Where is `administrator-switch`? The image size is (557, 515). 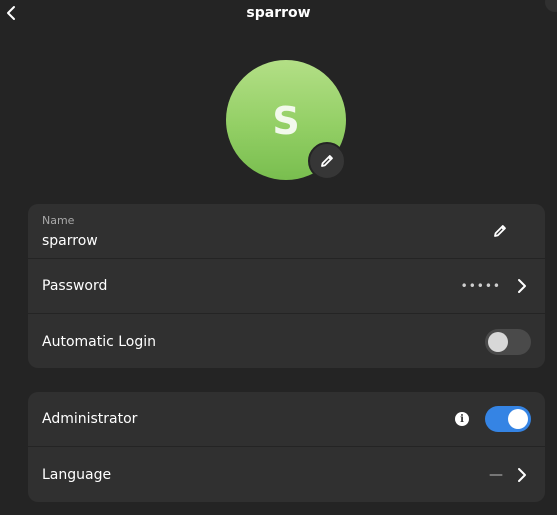
administrator-switch is located at coordinates (508, 419).